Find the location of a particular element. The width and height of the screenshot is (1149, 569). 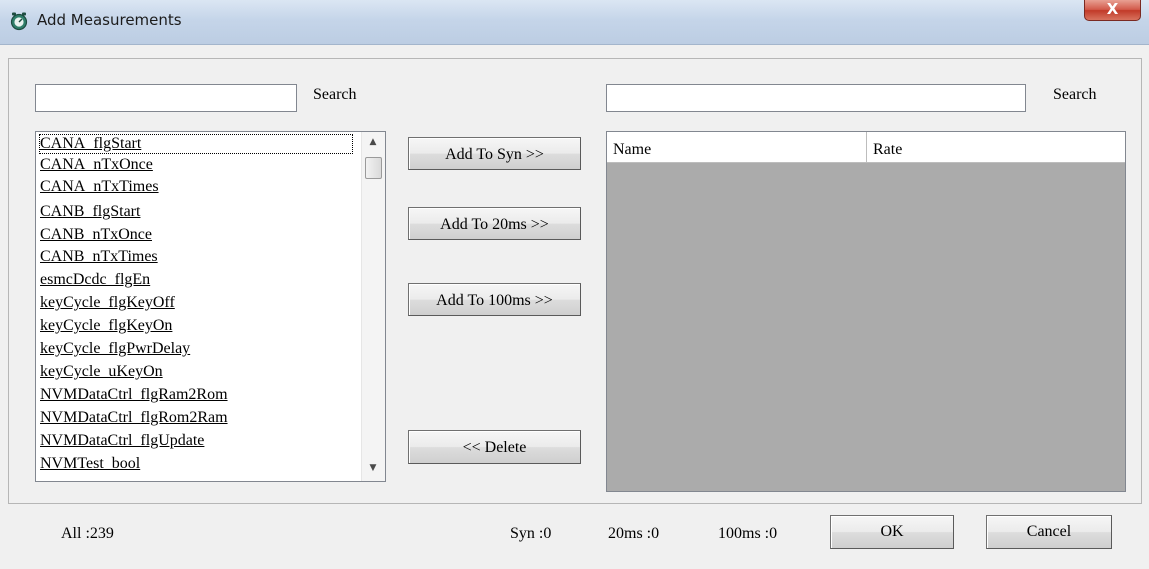

close-icon: X is located at coordinates (1112, 9).